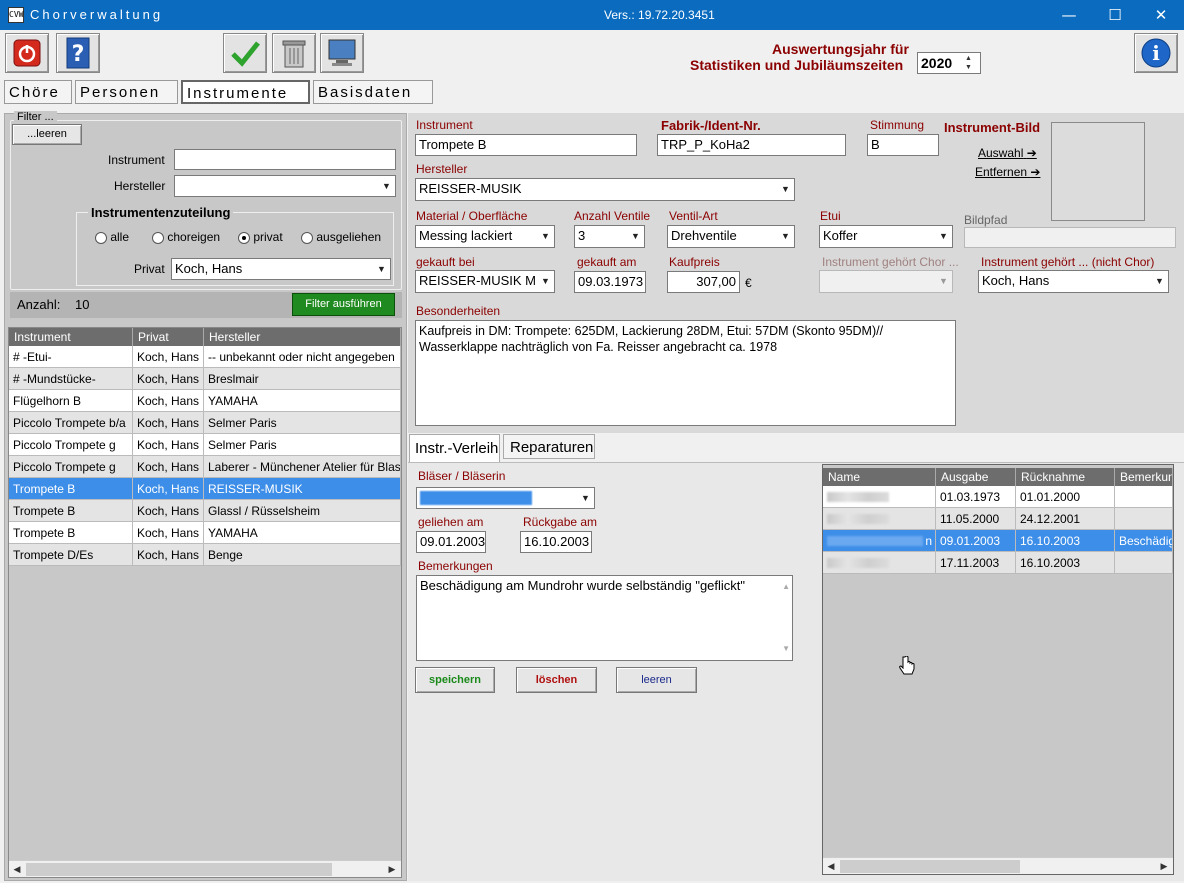 The width and height of the screenshot is (1184, 883). I want to click on radio-privat-dot, so click(244, 237).